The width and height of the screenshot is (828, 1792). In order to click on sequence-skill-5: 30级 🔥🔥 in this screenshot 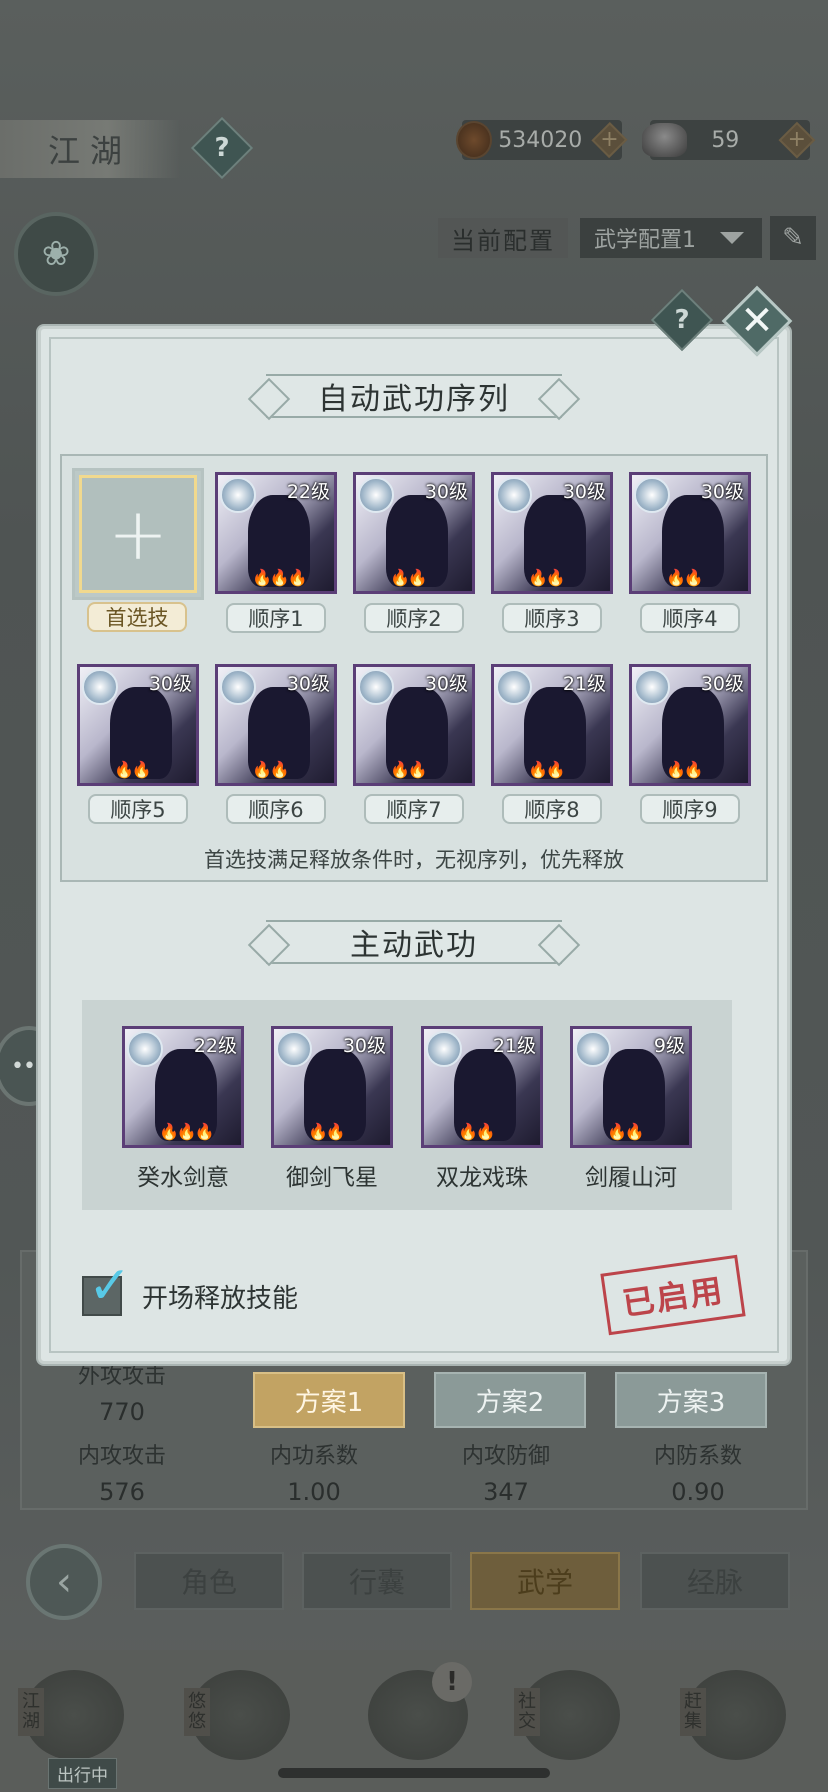, I will do `click(138, 725)`.